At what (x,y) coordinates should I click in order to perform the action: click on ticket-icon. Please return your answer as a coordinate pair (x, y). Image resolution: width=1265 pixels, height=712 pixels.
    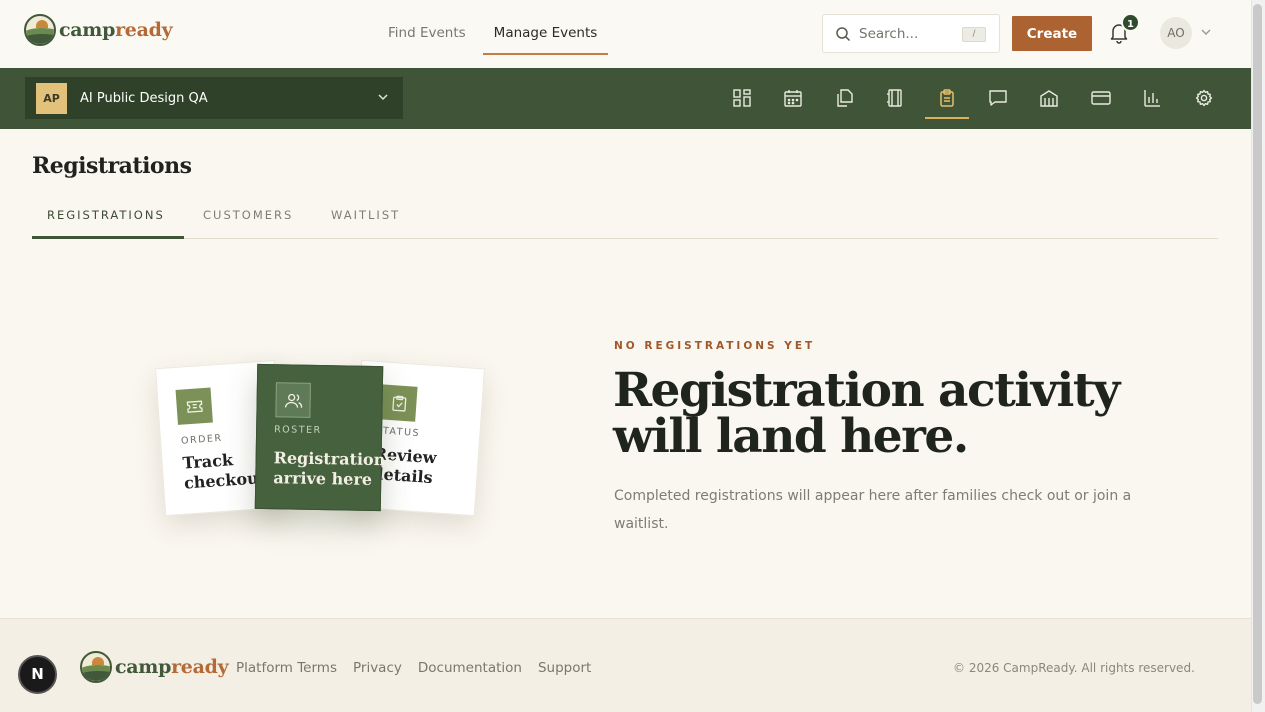
    Looking at the image, I should click on (194, 406).